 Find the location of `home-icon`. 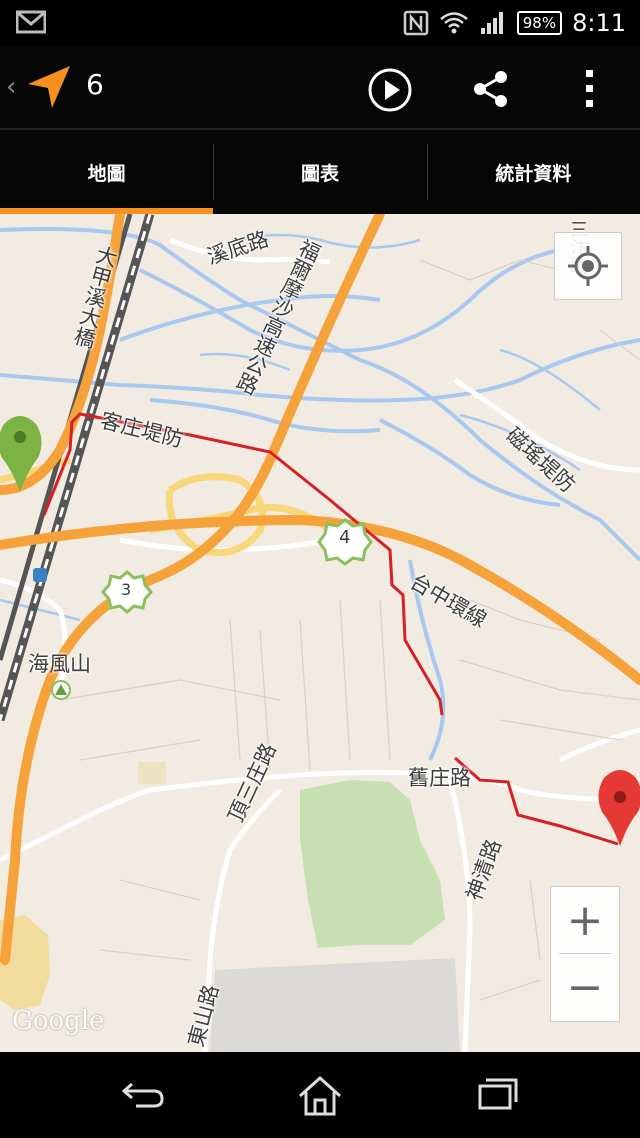

home-icon is located at coordinates (320, 1096).